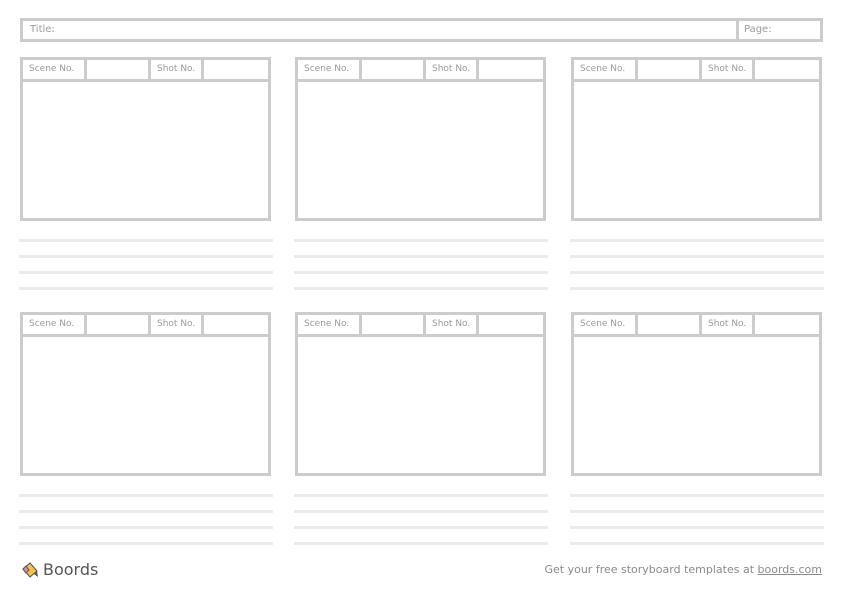 The width and height of the screenshot is (842, 595). I want to click on promo-text: Get your free storyboard templates at, so click(651, 569).